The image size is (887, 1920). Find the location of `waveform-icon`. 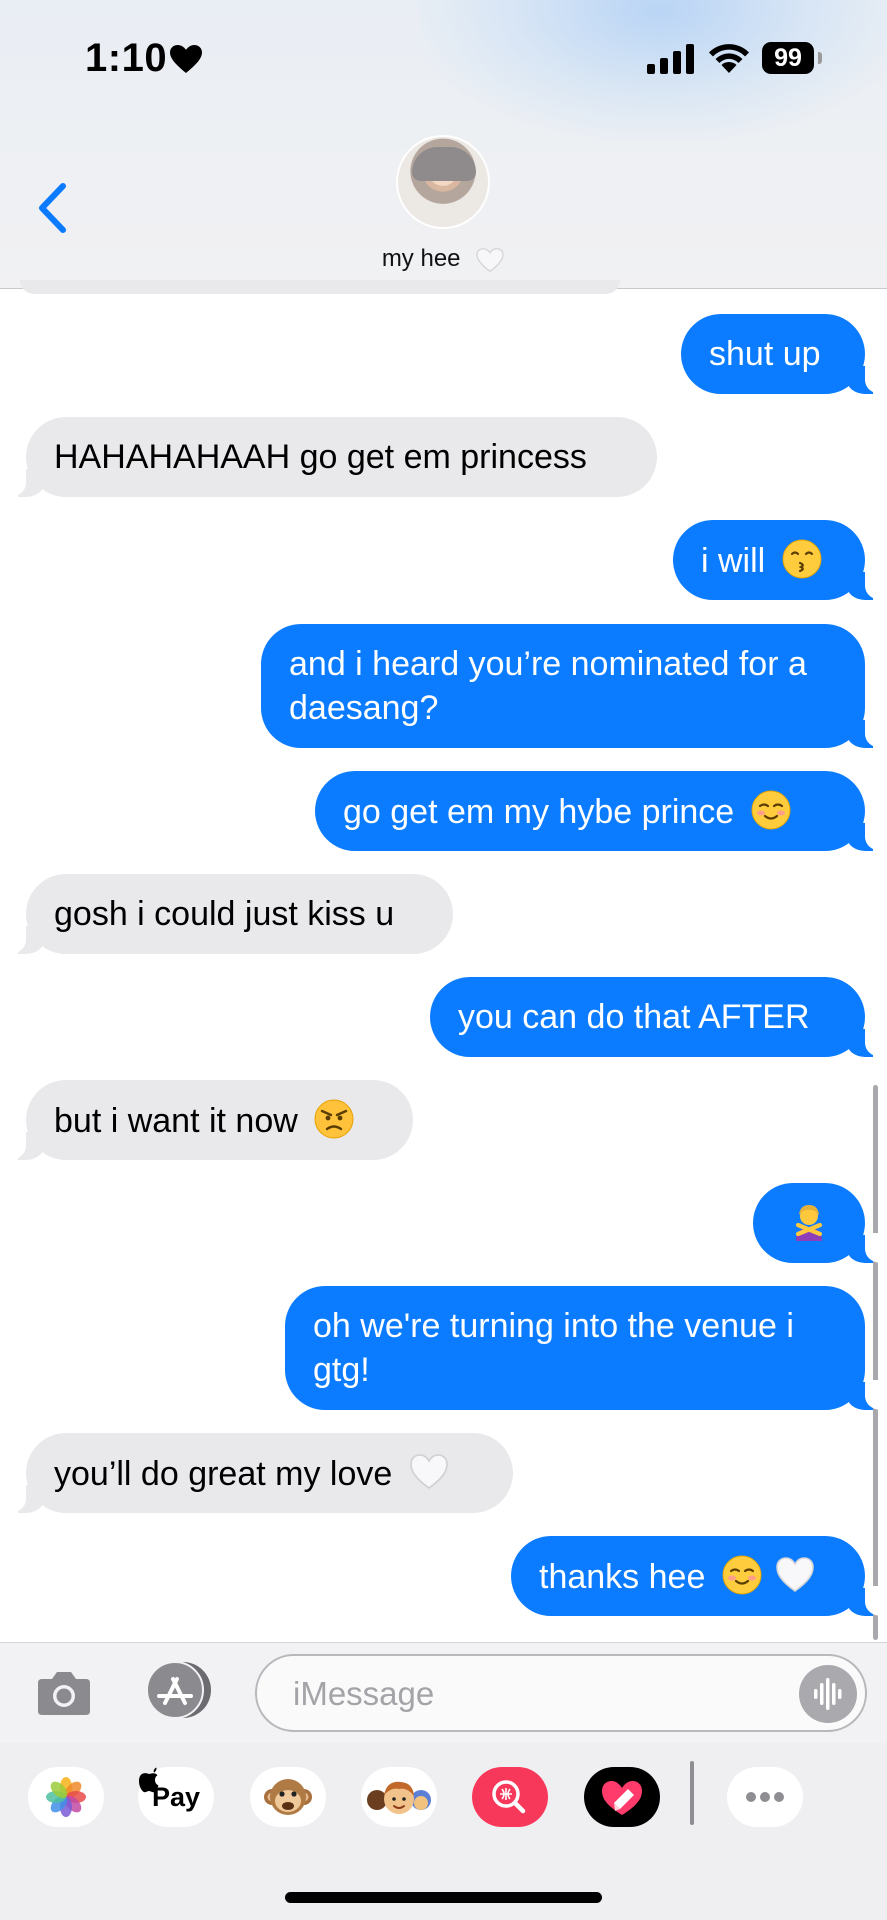

waveform-icon is located at coordinates (828, 1694).